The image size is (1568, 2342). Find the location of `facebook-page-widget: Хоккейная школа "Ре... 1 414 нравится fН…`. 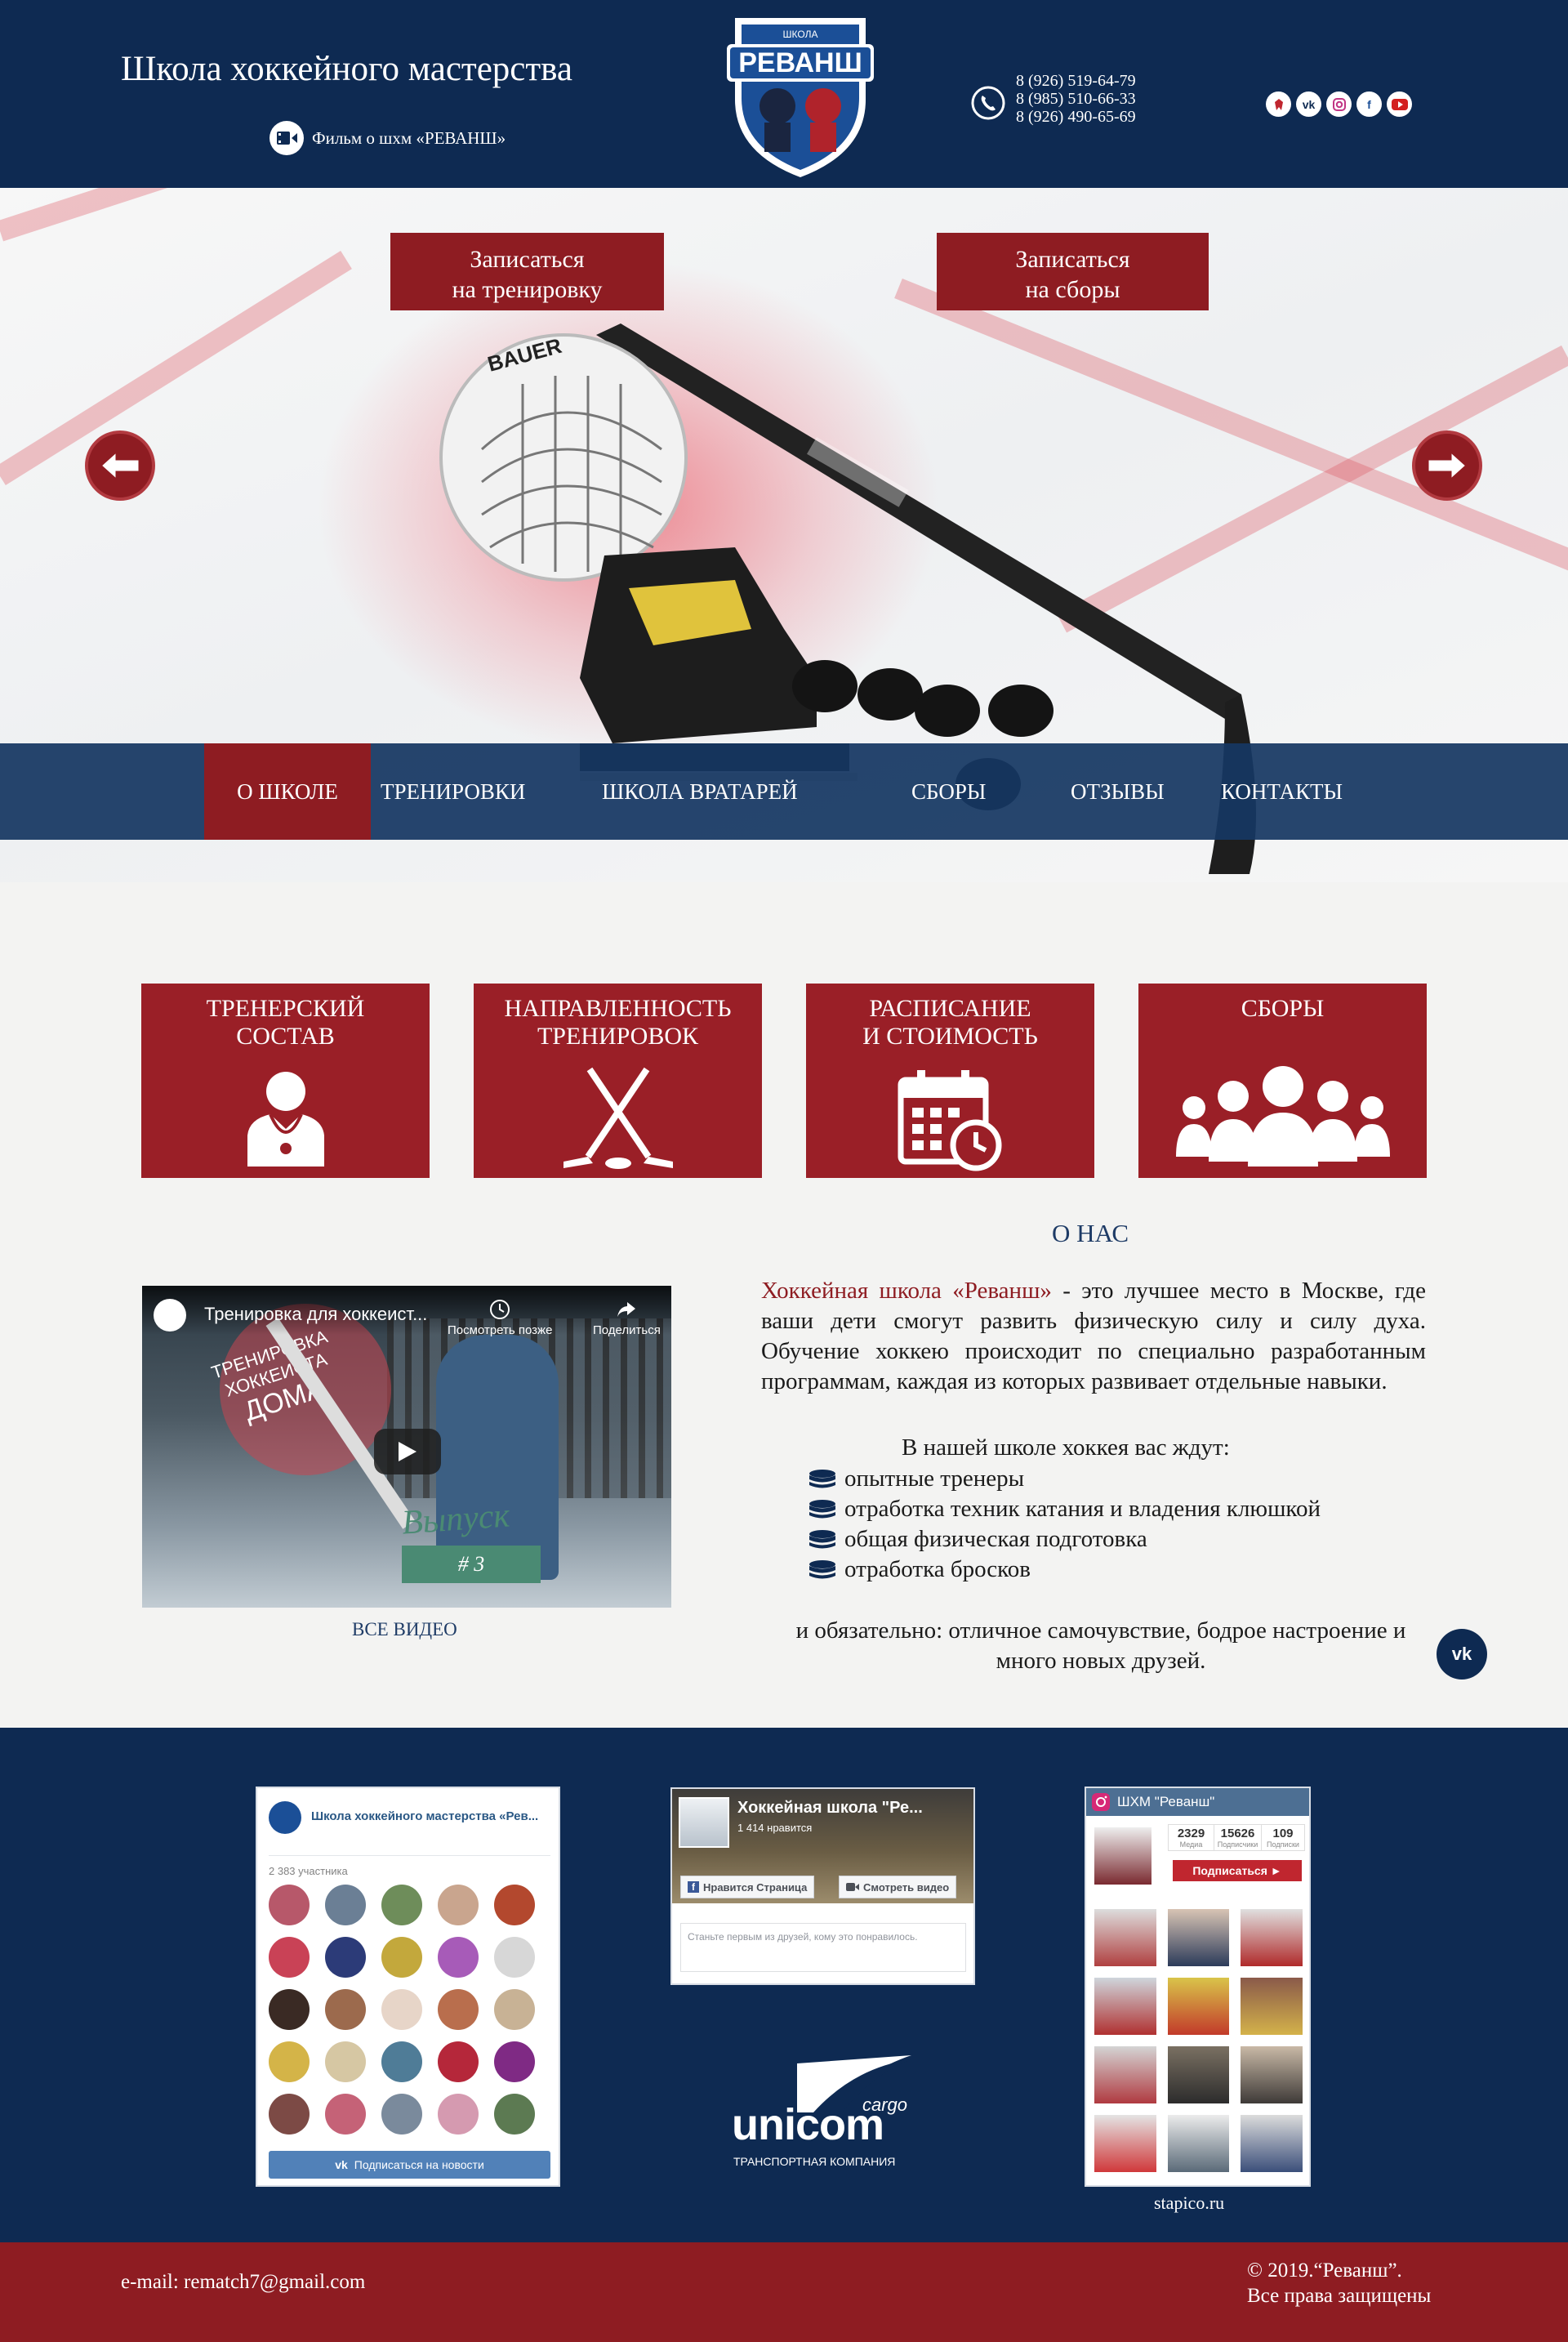

facebook-page-widget: Хоккейная школа "Ре... 1 414 нравится fН… is located at coordinates (822, 1886).